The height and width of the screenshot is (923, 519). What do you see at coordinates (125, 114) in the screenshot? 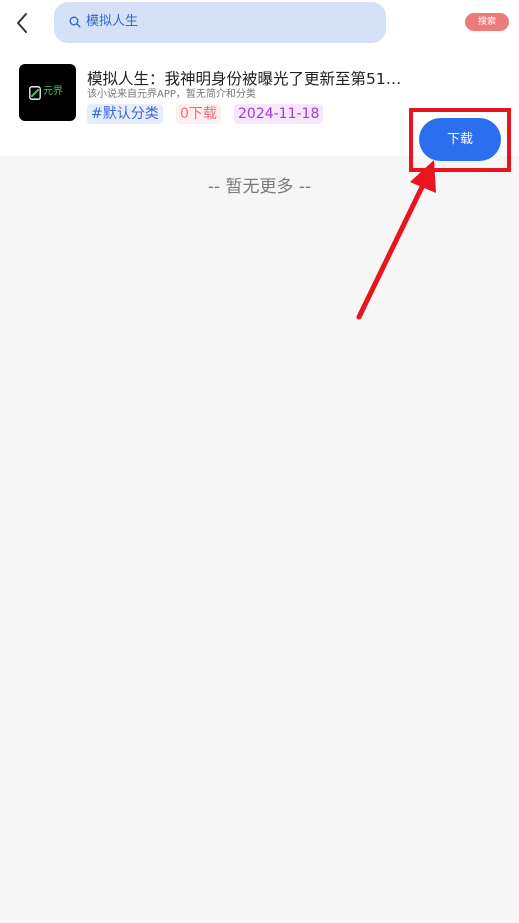
I see `category-tag: #默认分类` at bounding box center [125, 114].